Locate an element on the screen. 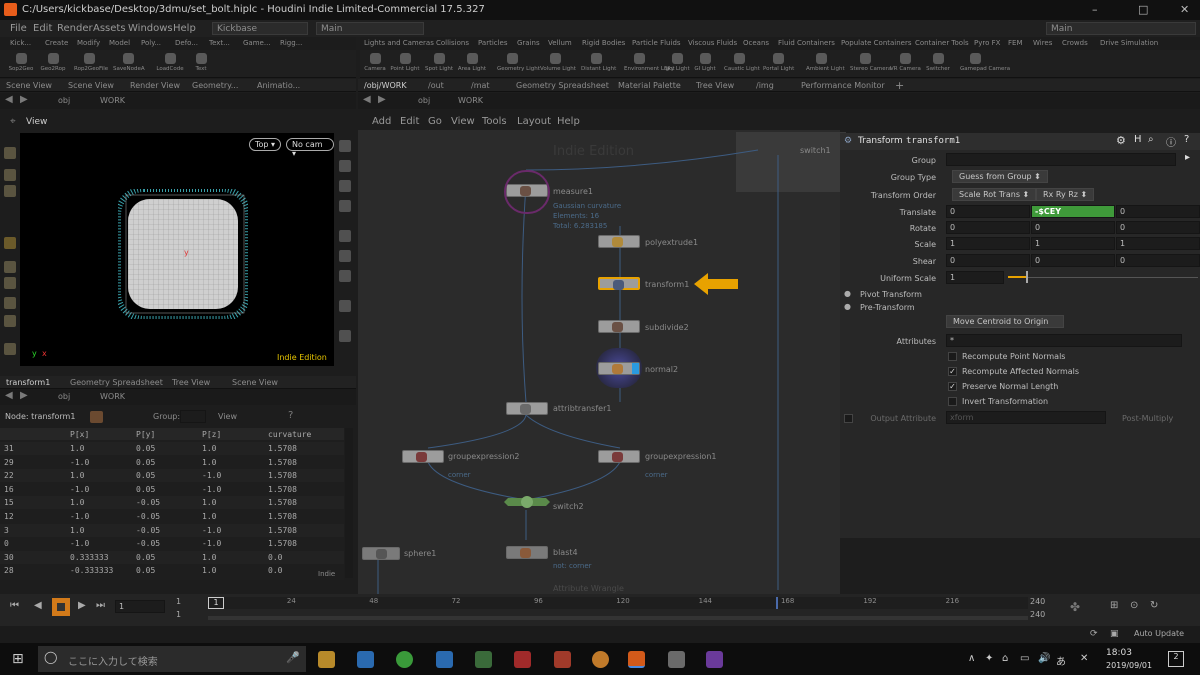 The image size is (1200, 675). table-row: 16 -1.0 0.05 -1.0 1.5708 is located at coordinates (172, 489).